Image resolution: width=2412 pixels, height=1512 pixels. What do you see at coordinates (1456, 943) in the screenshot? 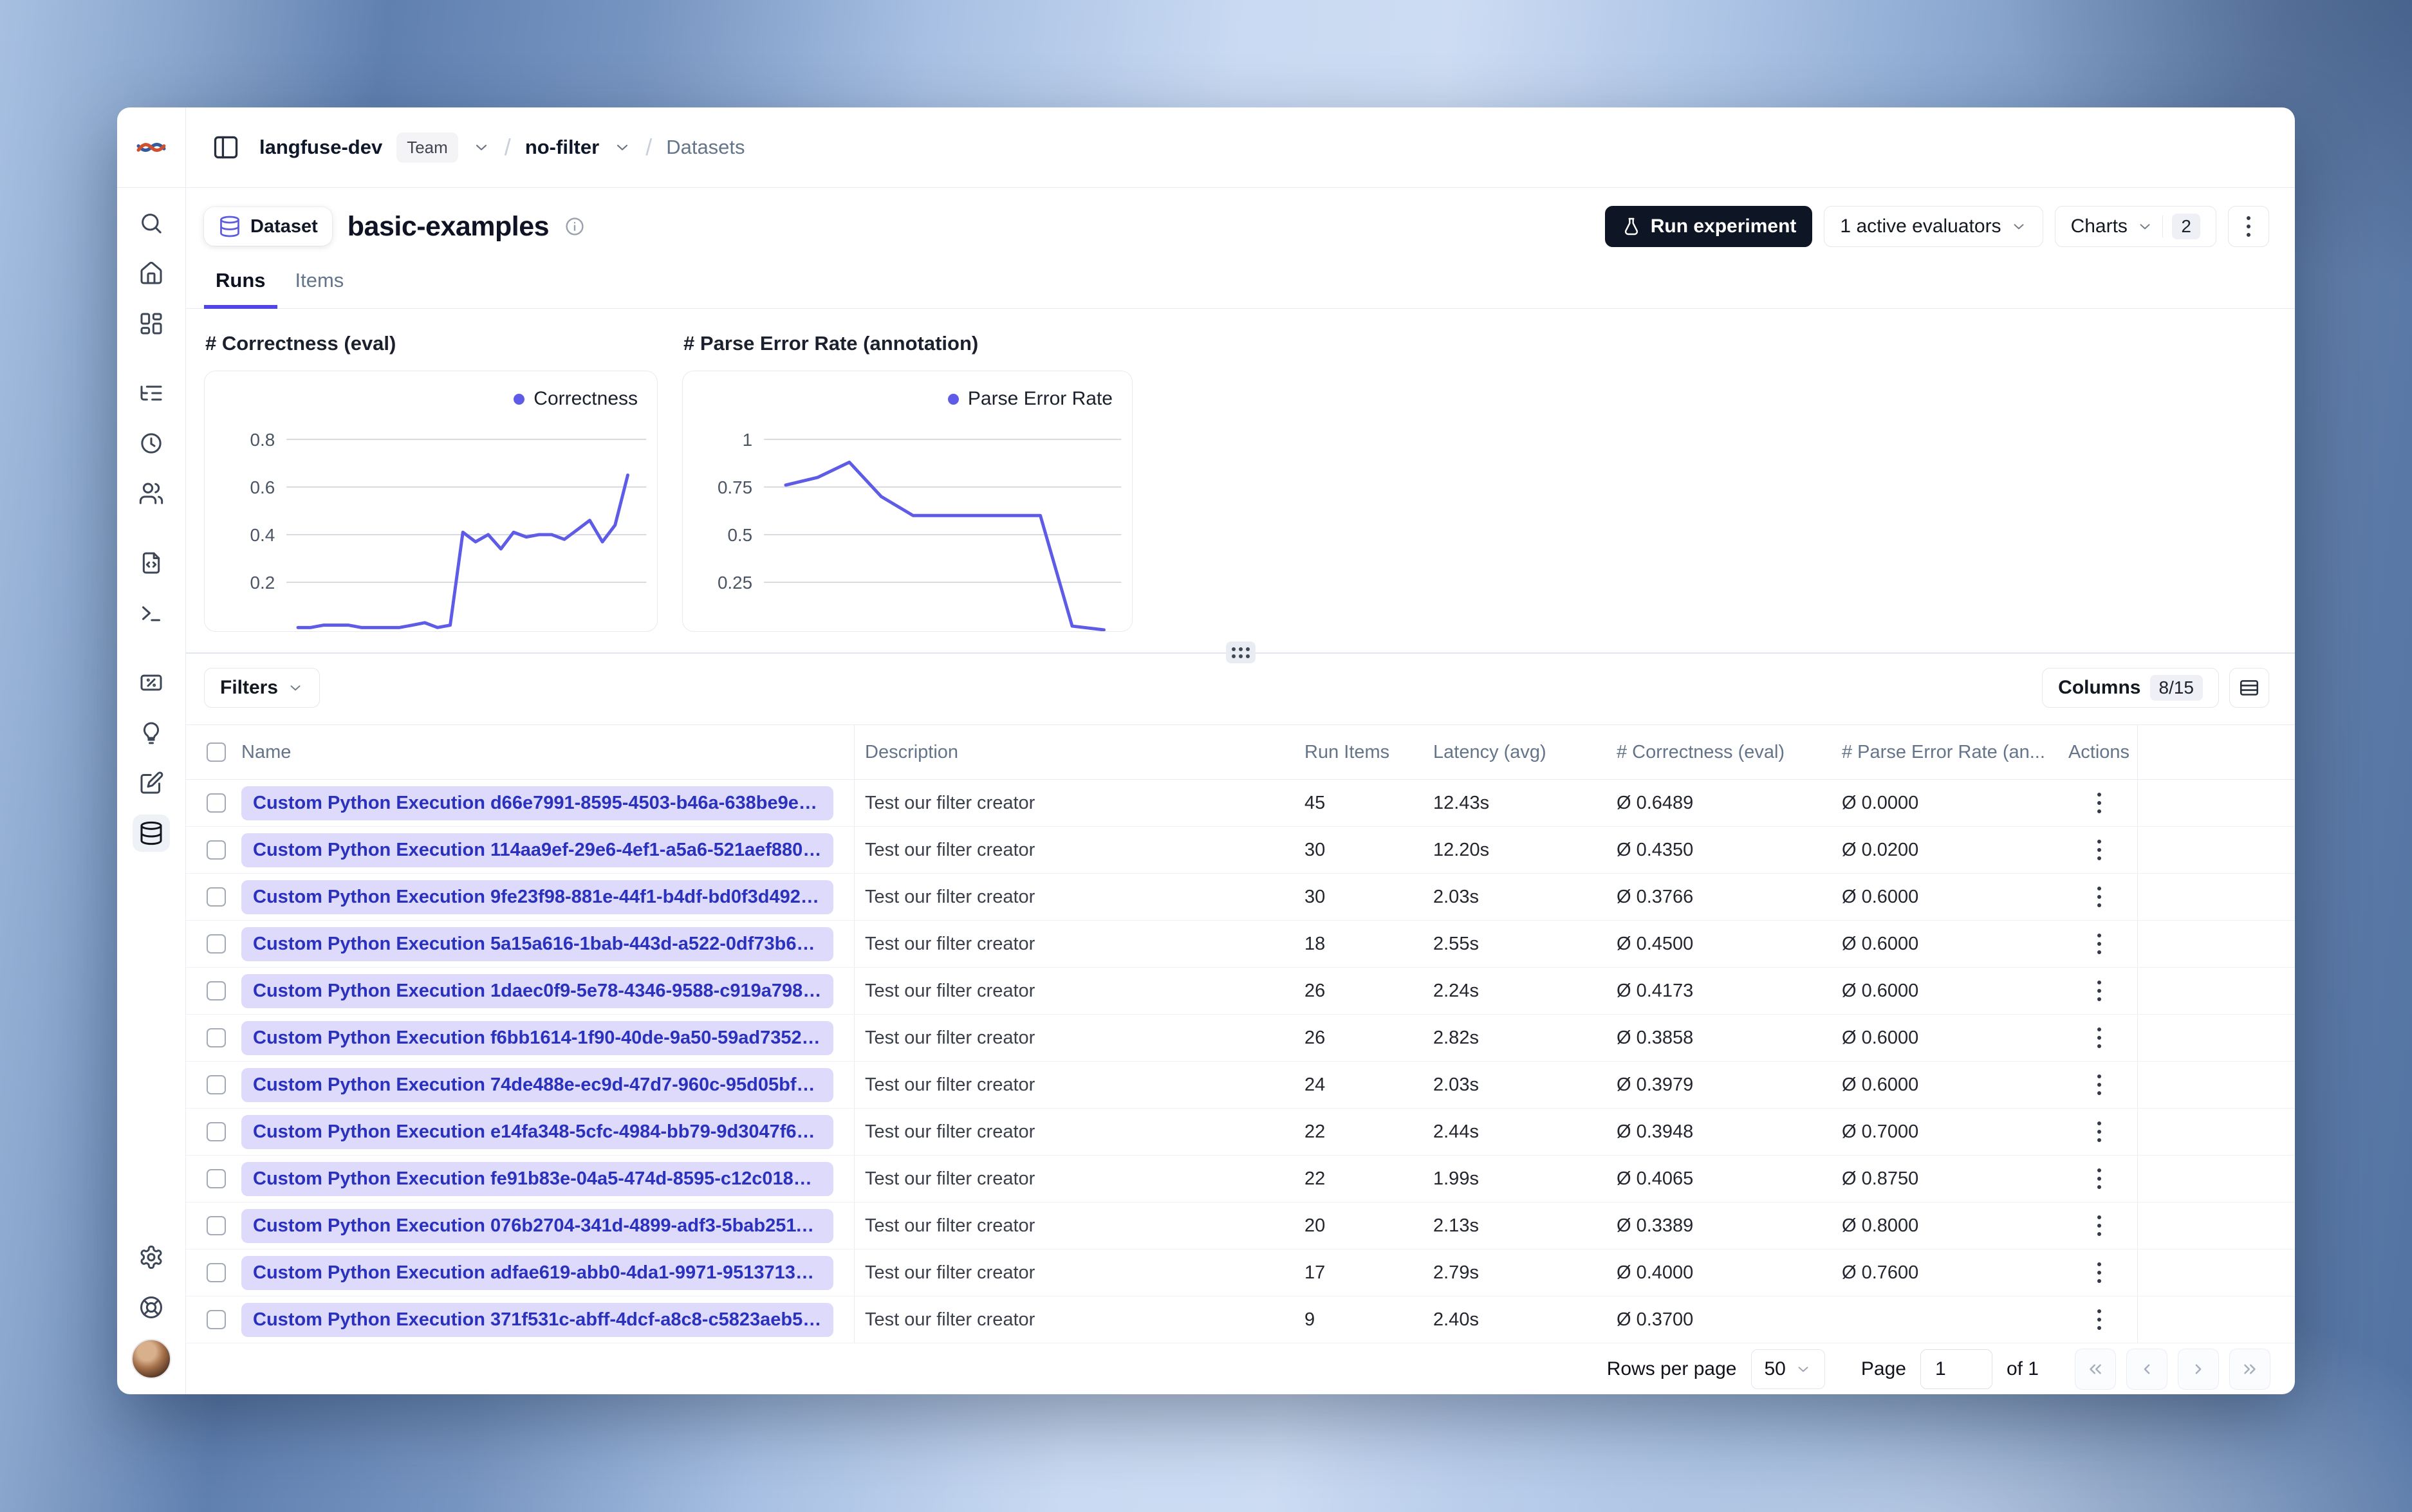
I see `run-latency: 2.55s` at bounding box center [1456, 943].